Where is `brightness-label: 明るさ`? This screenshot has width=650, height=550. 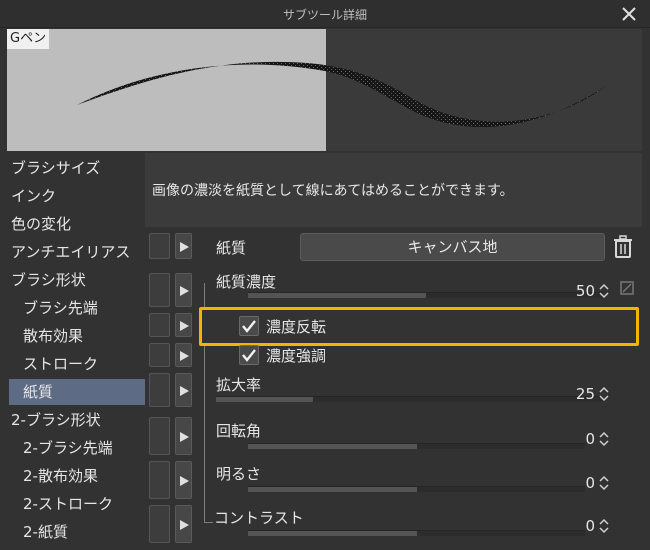 brightness-label: 明るさ is located at coordinates (239, 474).